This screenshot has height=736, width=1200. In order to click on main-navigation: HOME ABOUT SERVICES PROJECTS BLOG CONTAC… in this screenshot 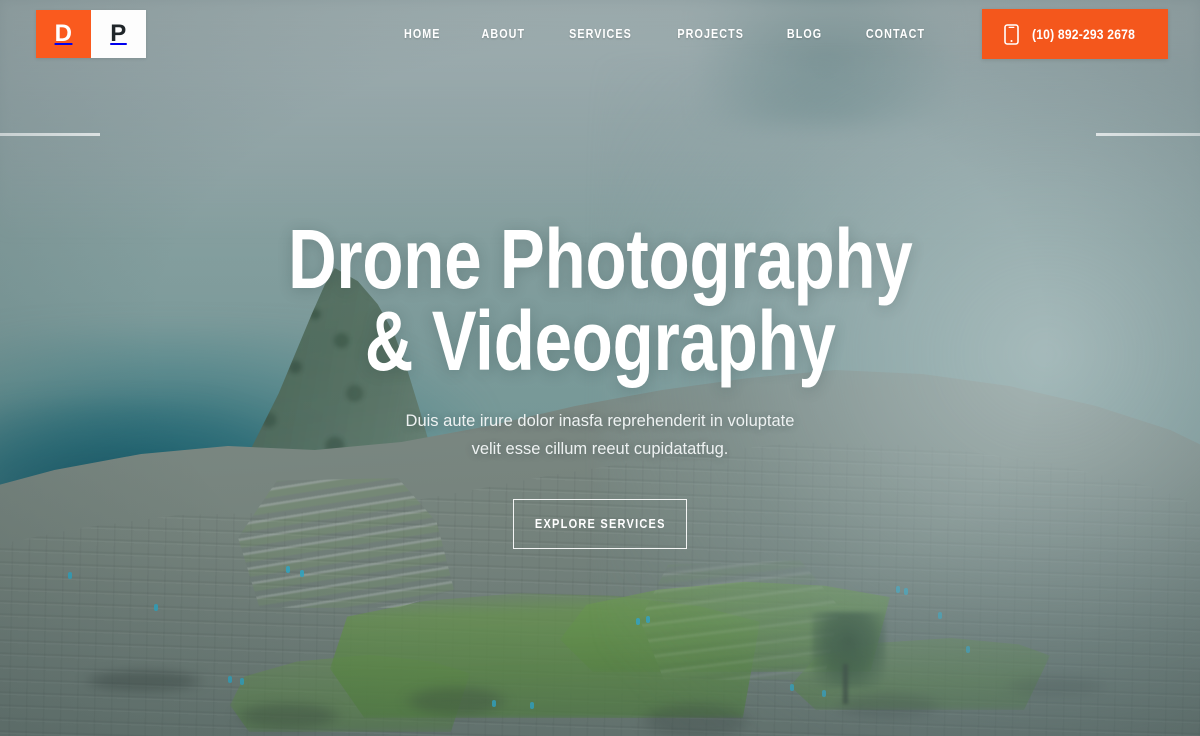, I will do `click(665, 34)`.